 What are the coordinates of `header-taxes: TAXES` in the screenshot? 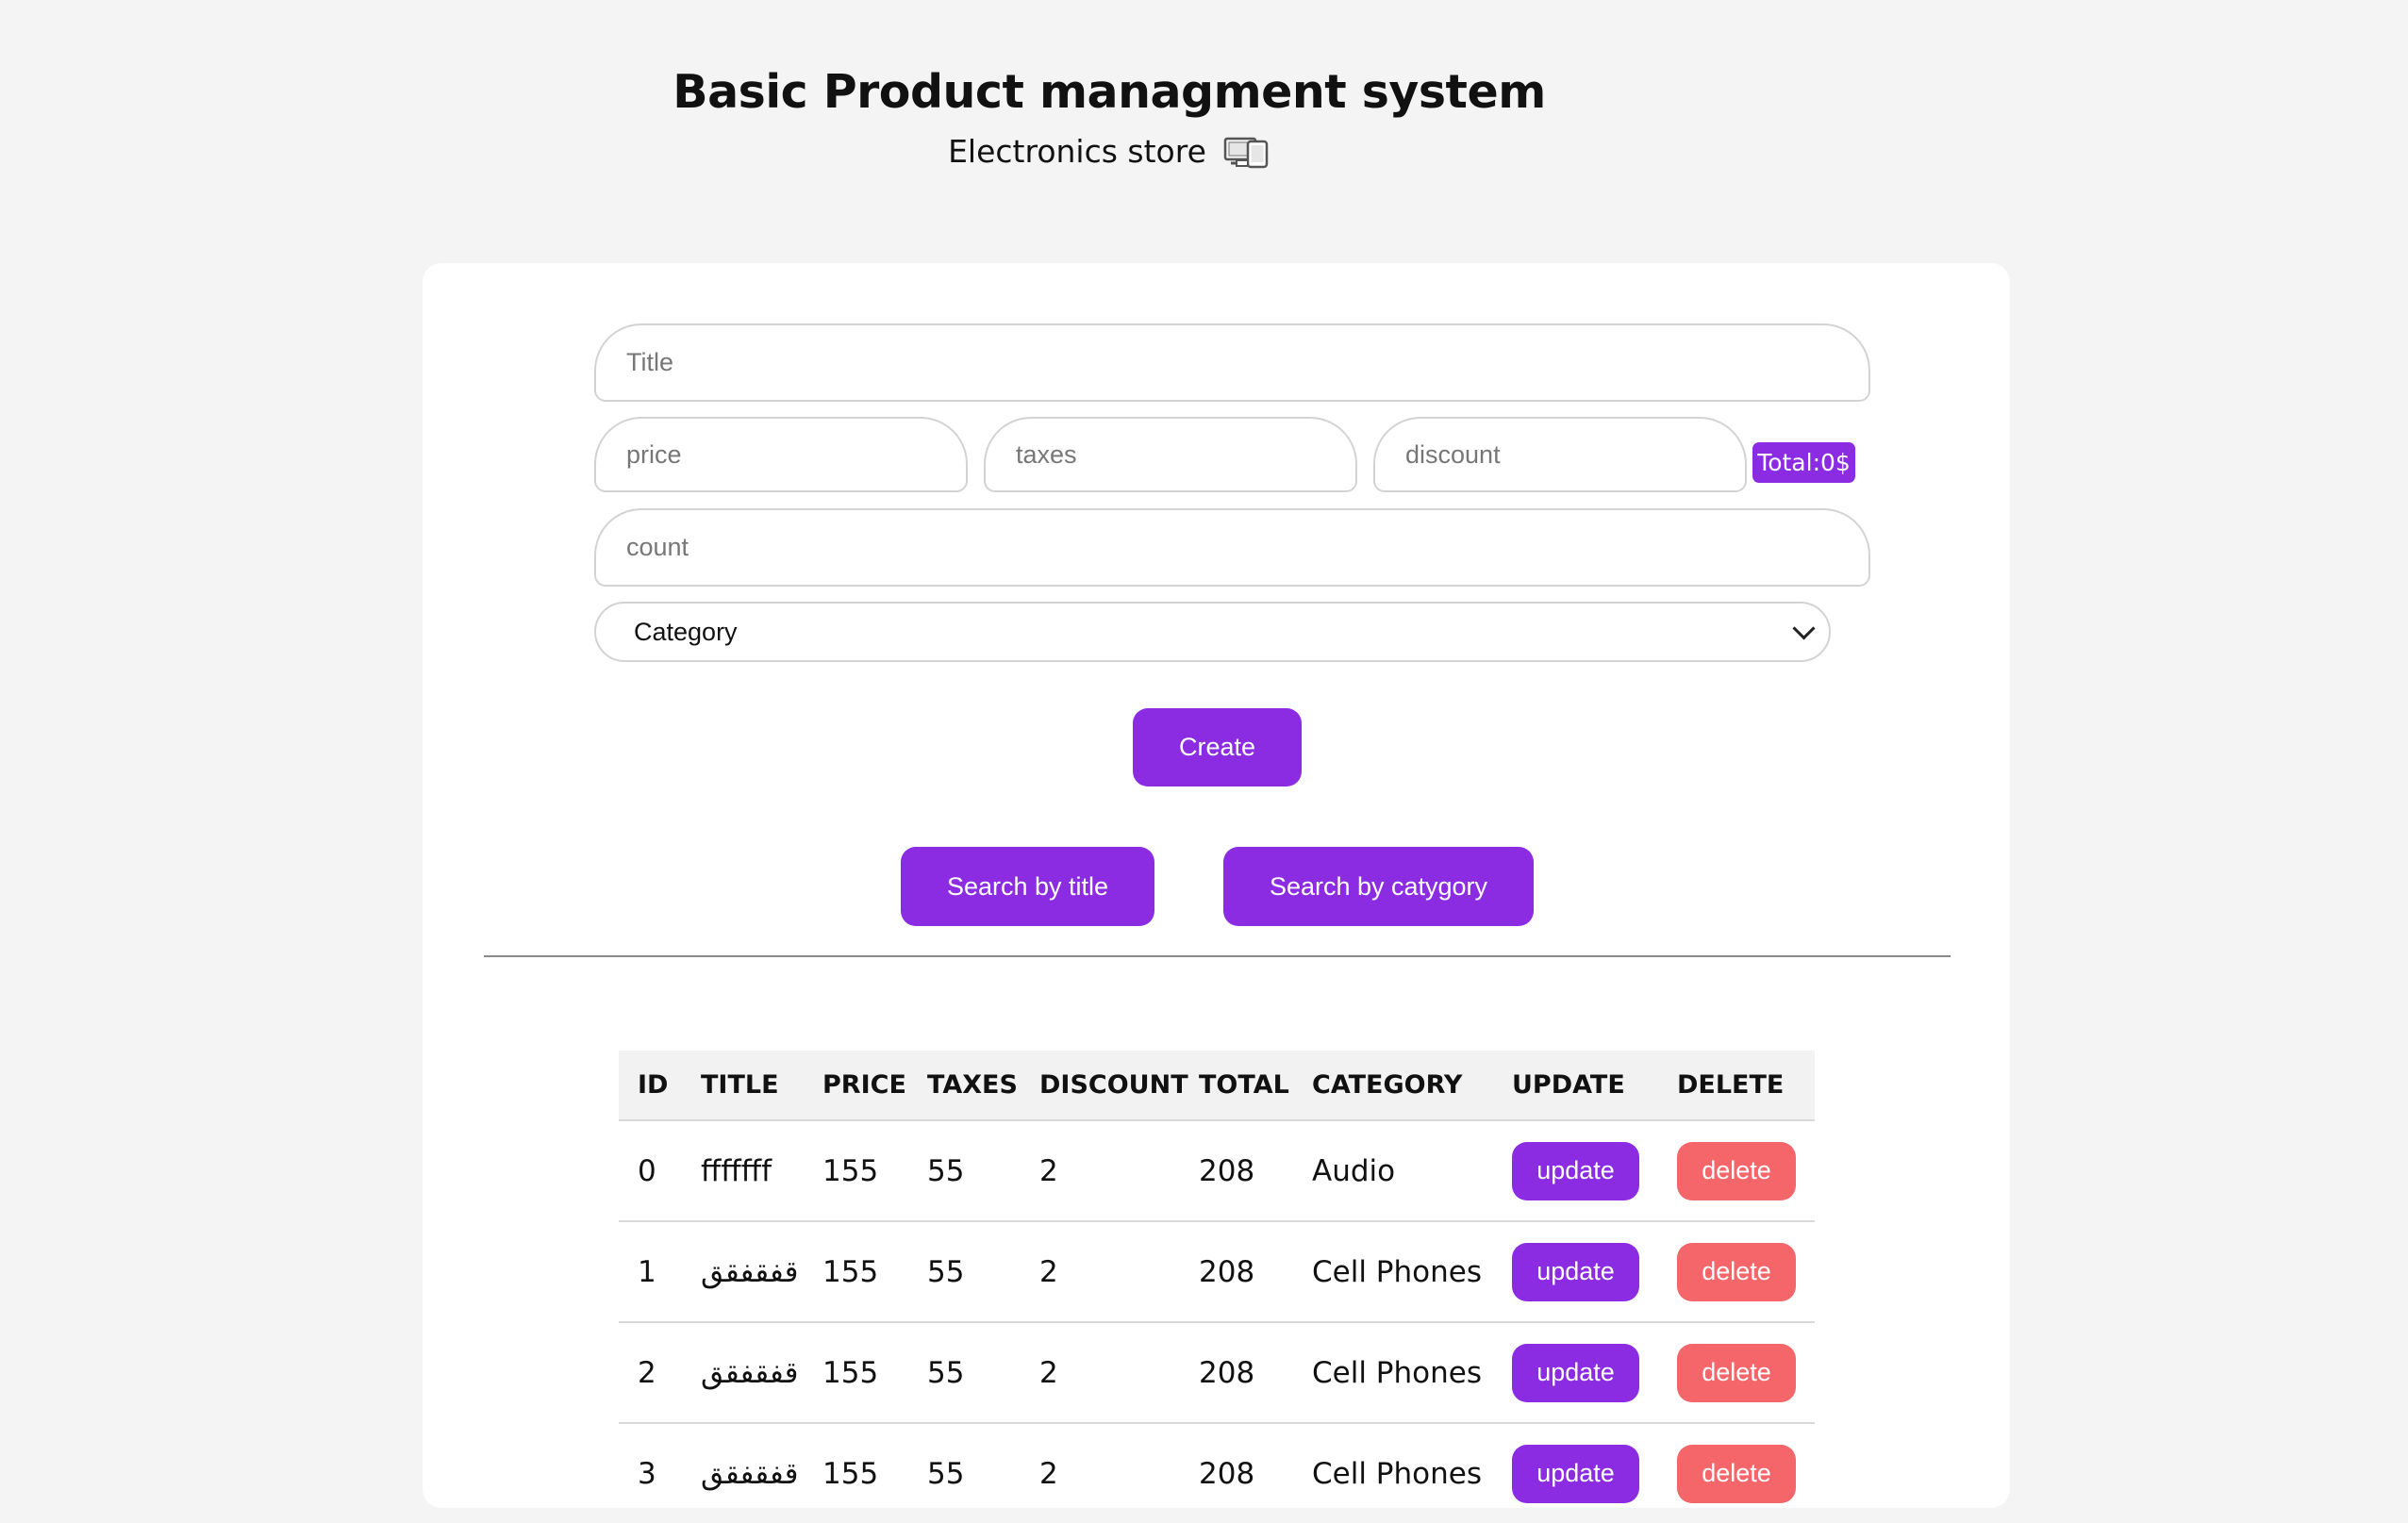 It's located at (973, 1085).